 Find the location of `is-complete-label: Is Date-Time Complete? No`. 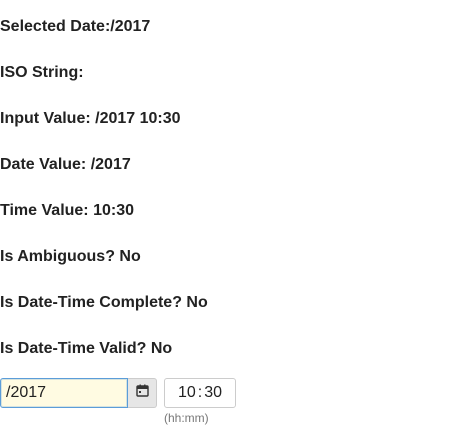

is-complete-label: Is Date-Time Complete? No is located at coordinates (104, 302).